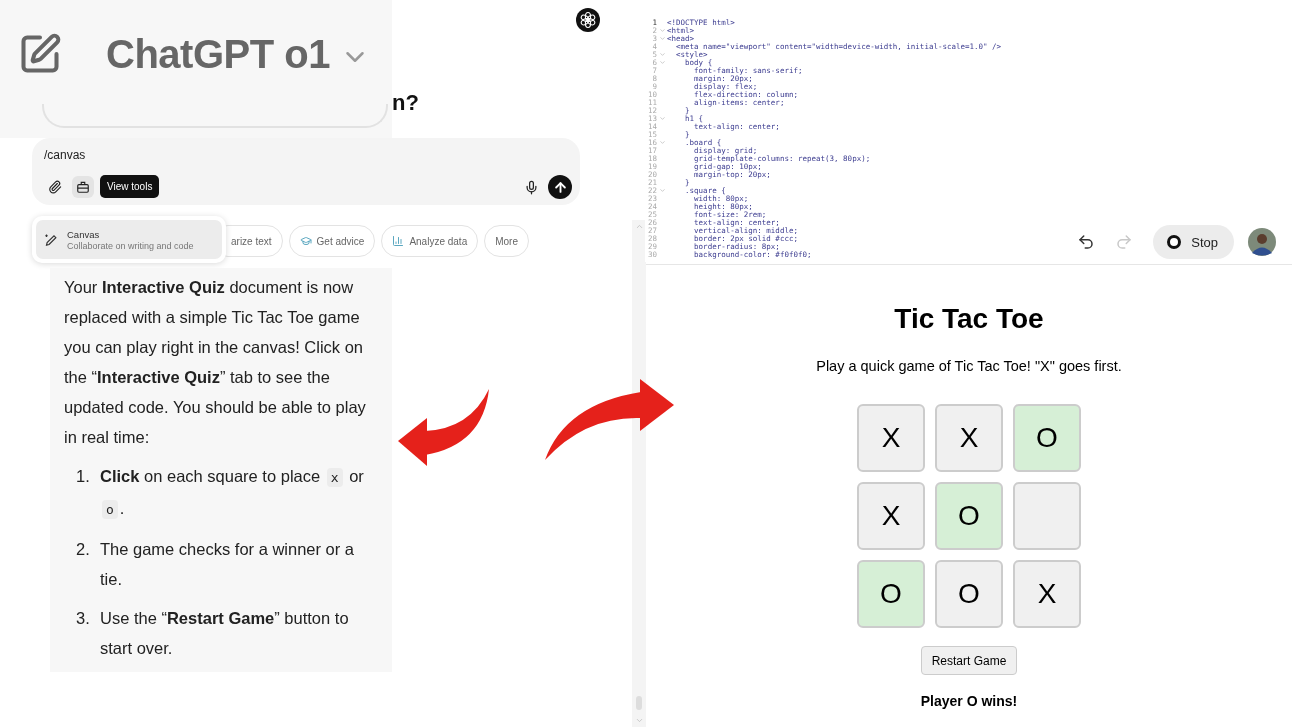 This screenshot has height=727, width=1292. I want to click on microphone-icon, so click(531, 187).